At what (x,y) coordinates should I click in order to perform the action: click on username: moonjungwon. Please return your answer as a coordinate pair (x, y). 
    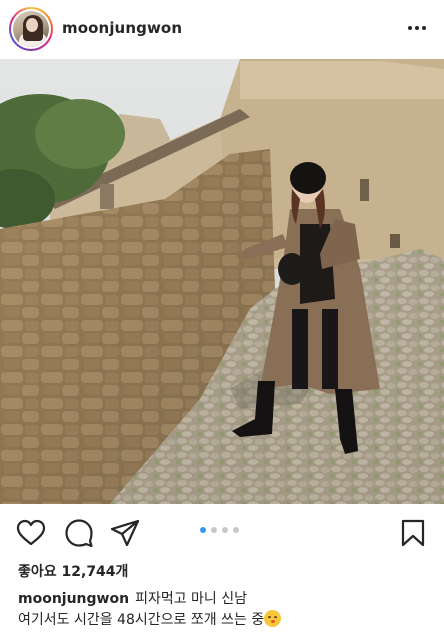
    Looking at the image, I should click on (122, 28).